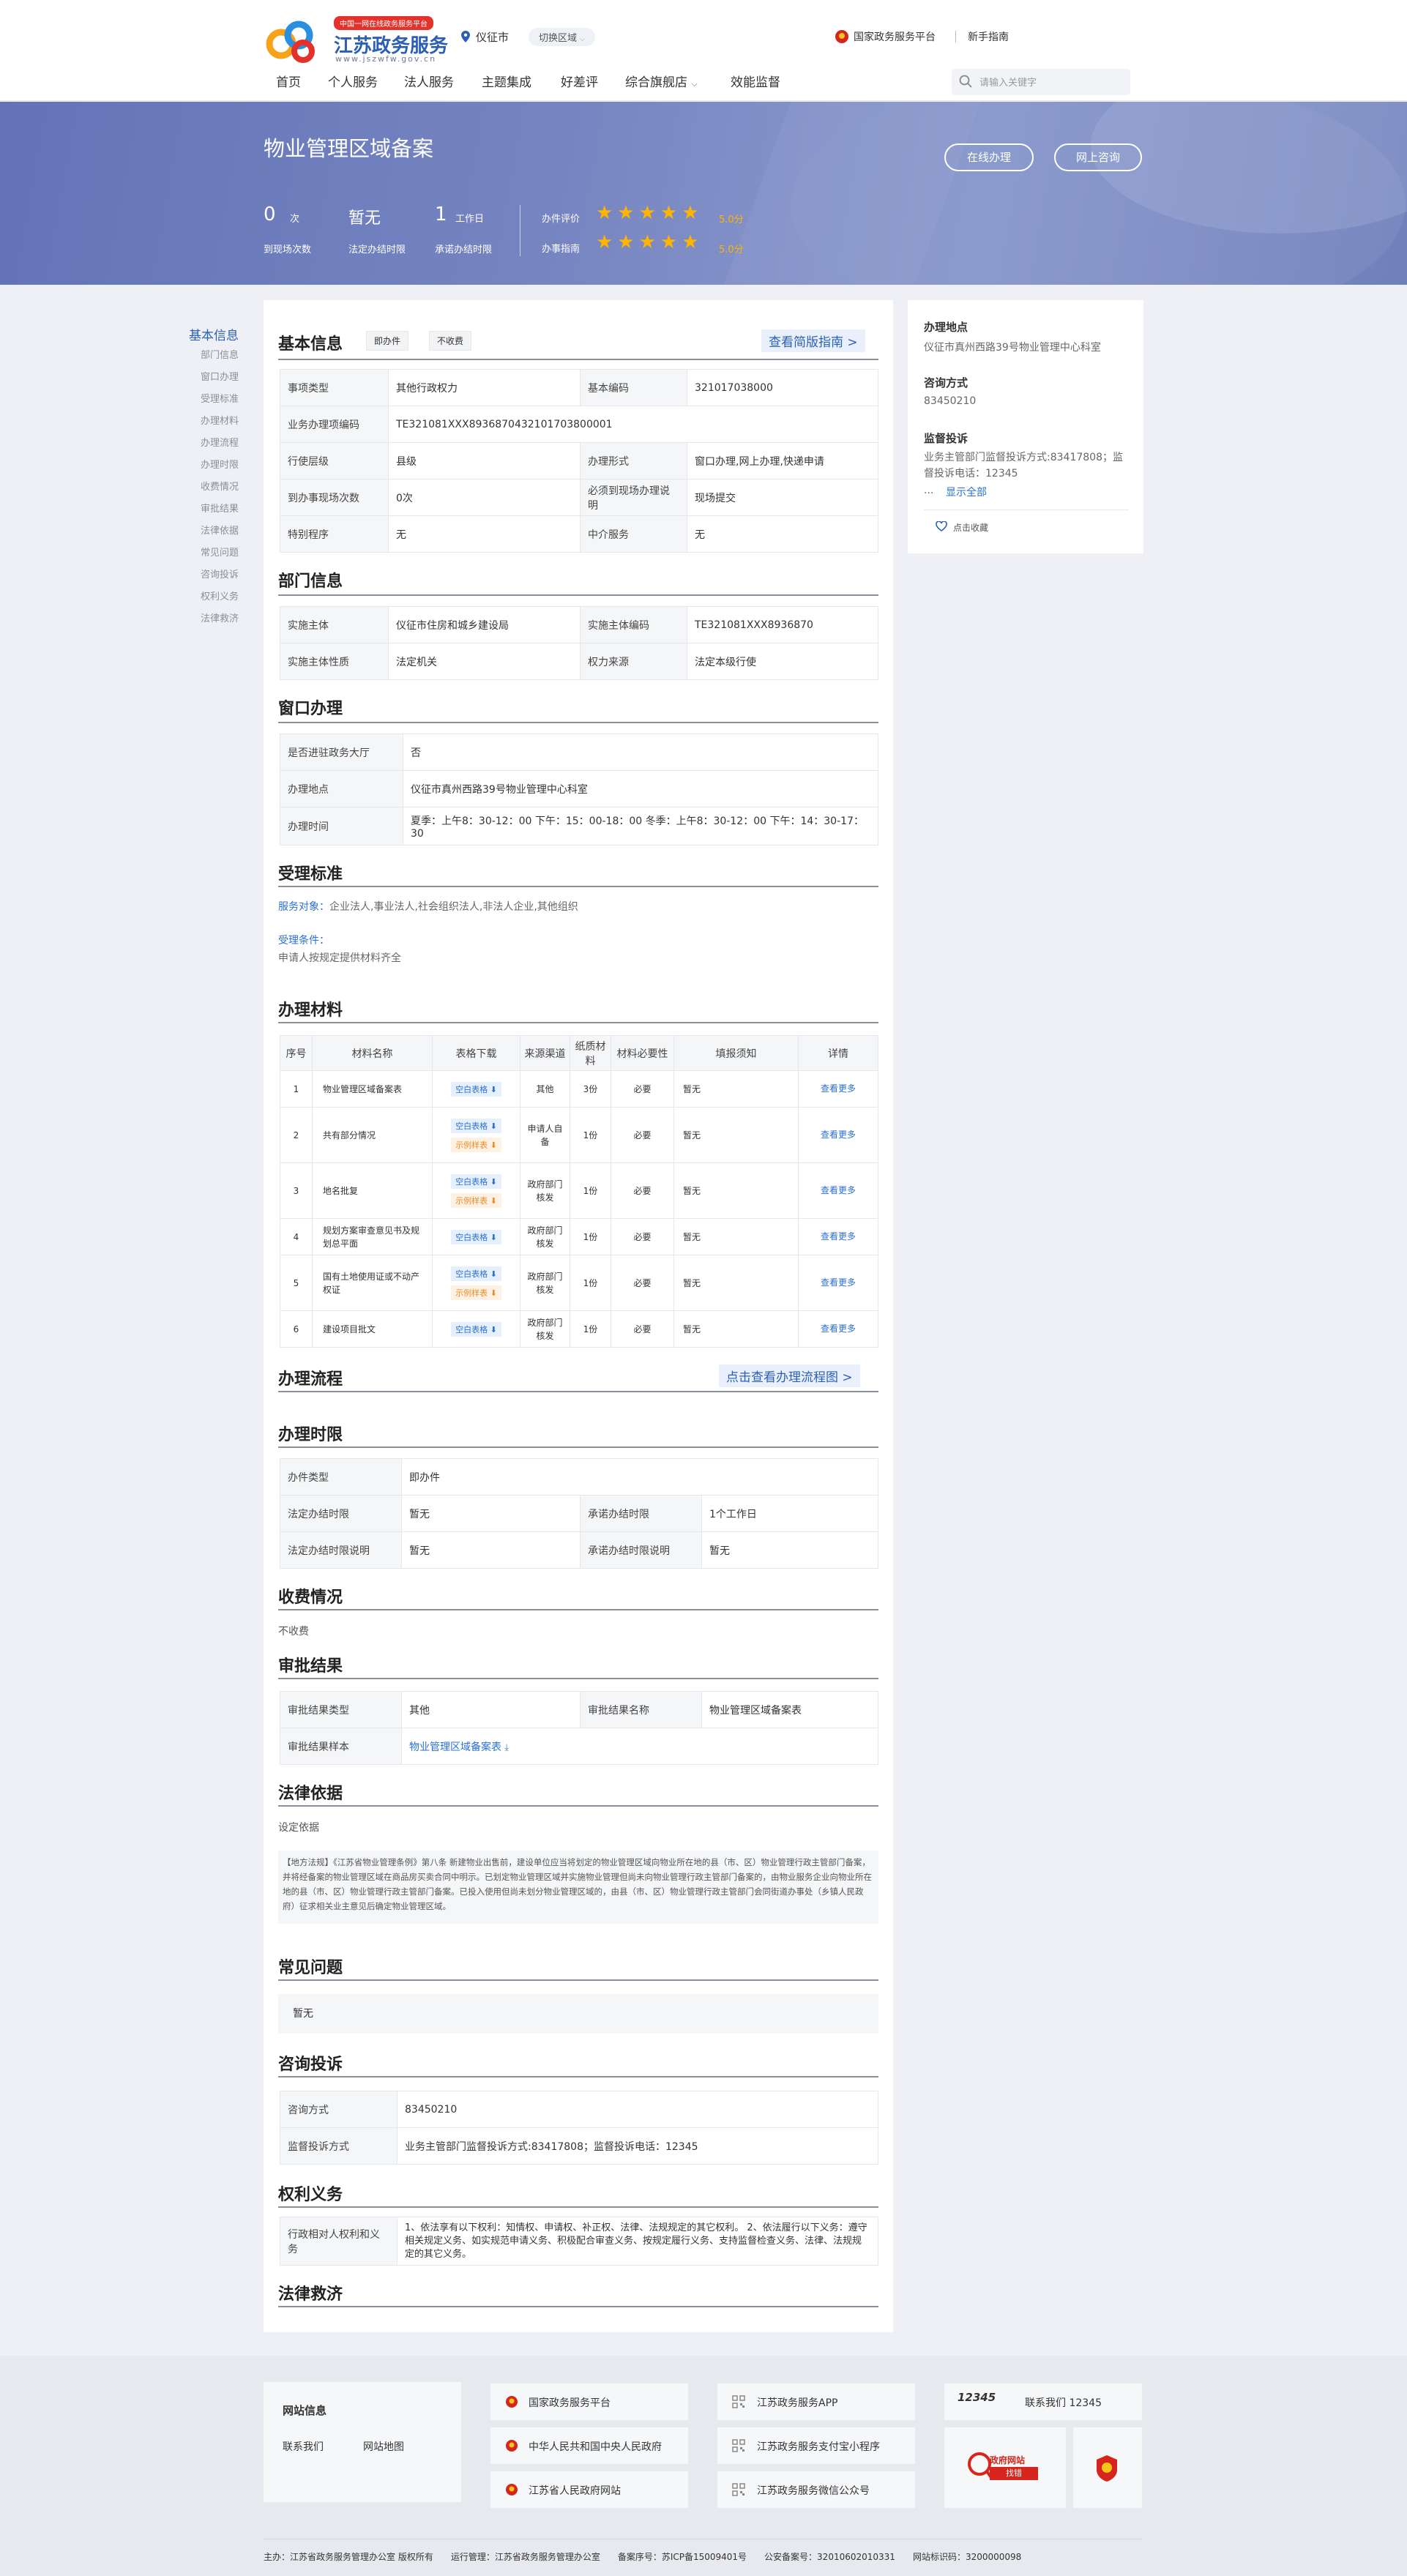 The height and width of the screenshot is (2576, 1407). Describe the element at coordinates (220, 508) in the screenshot. I see `leftnav-result: 审批结果` at that location.